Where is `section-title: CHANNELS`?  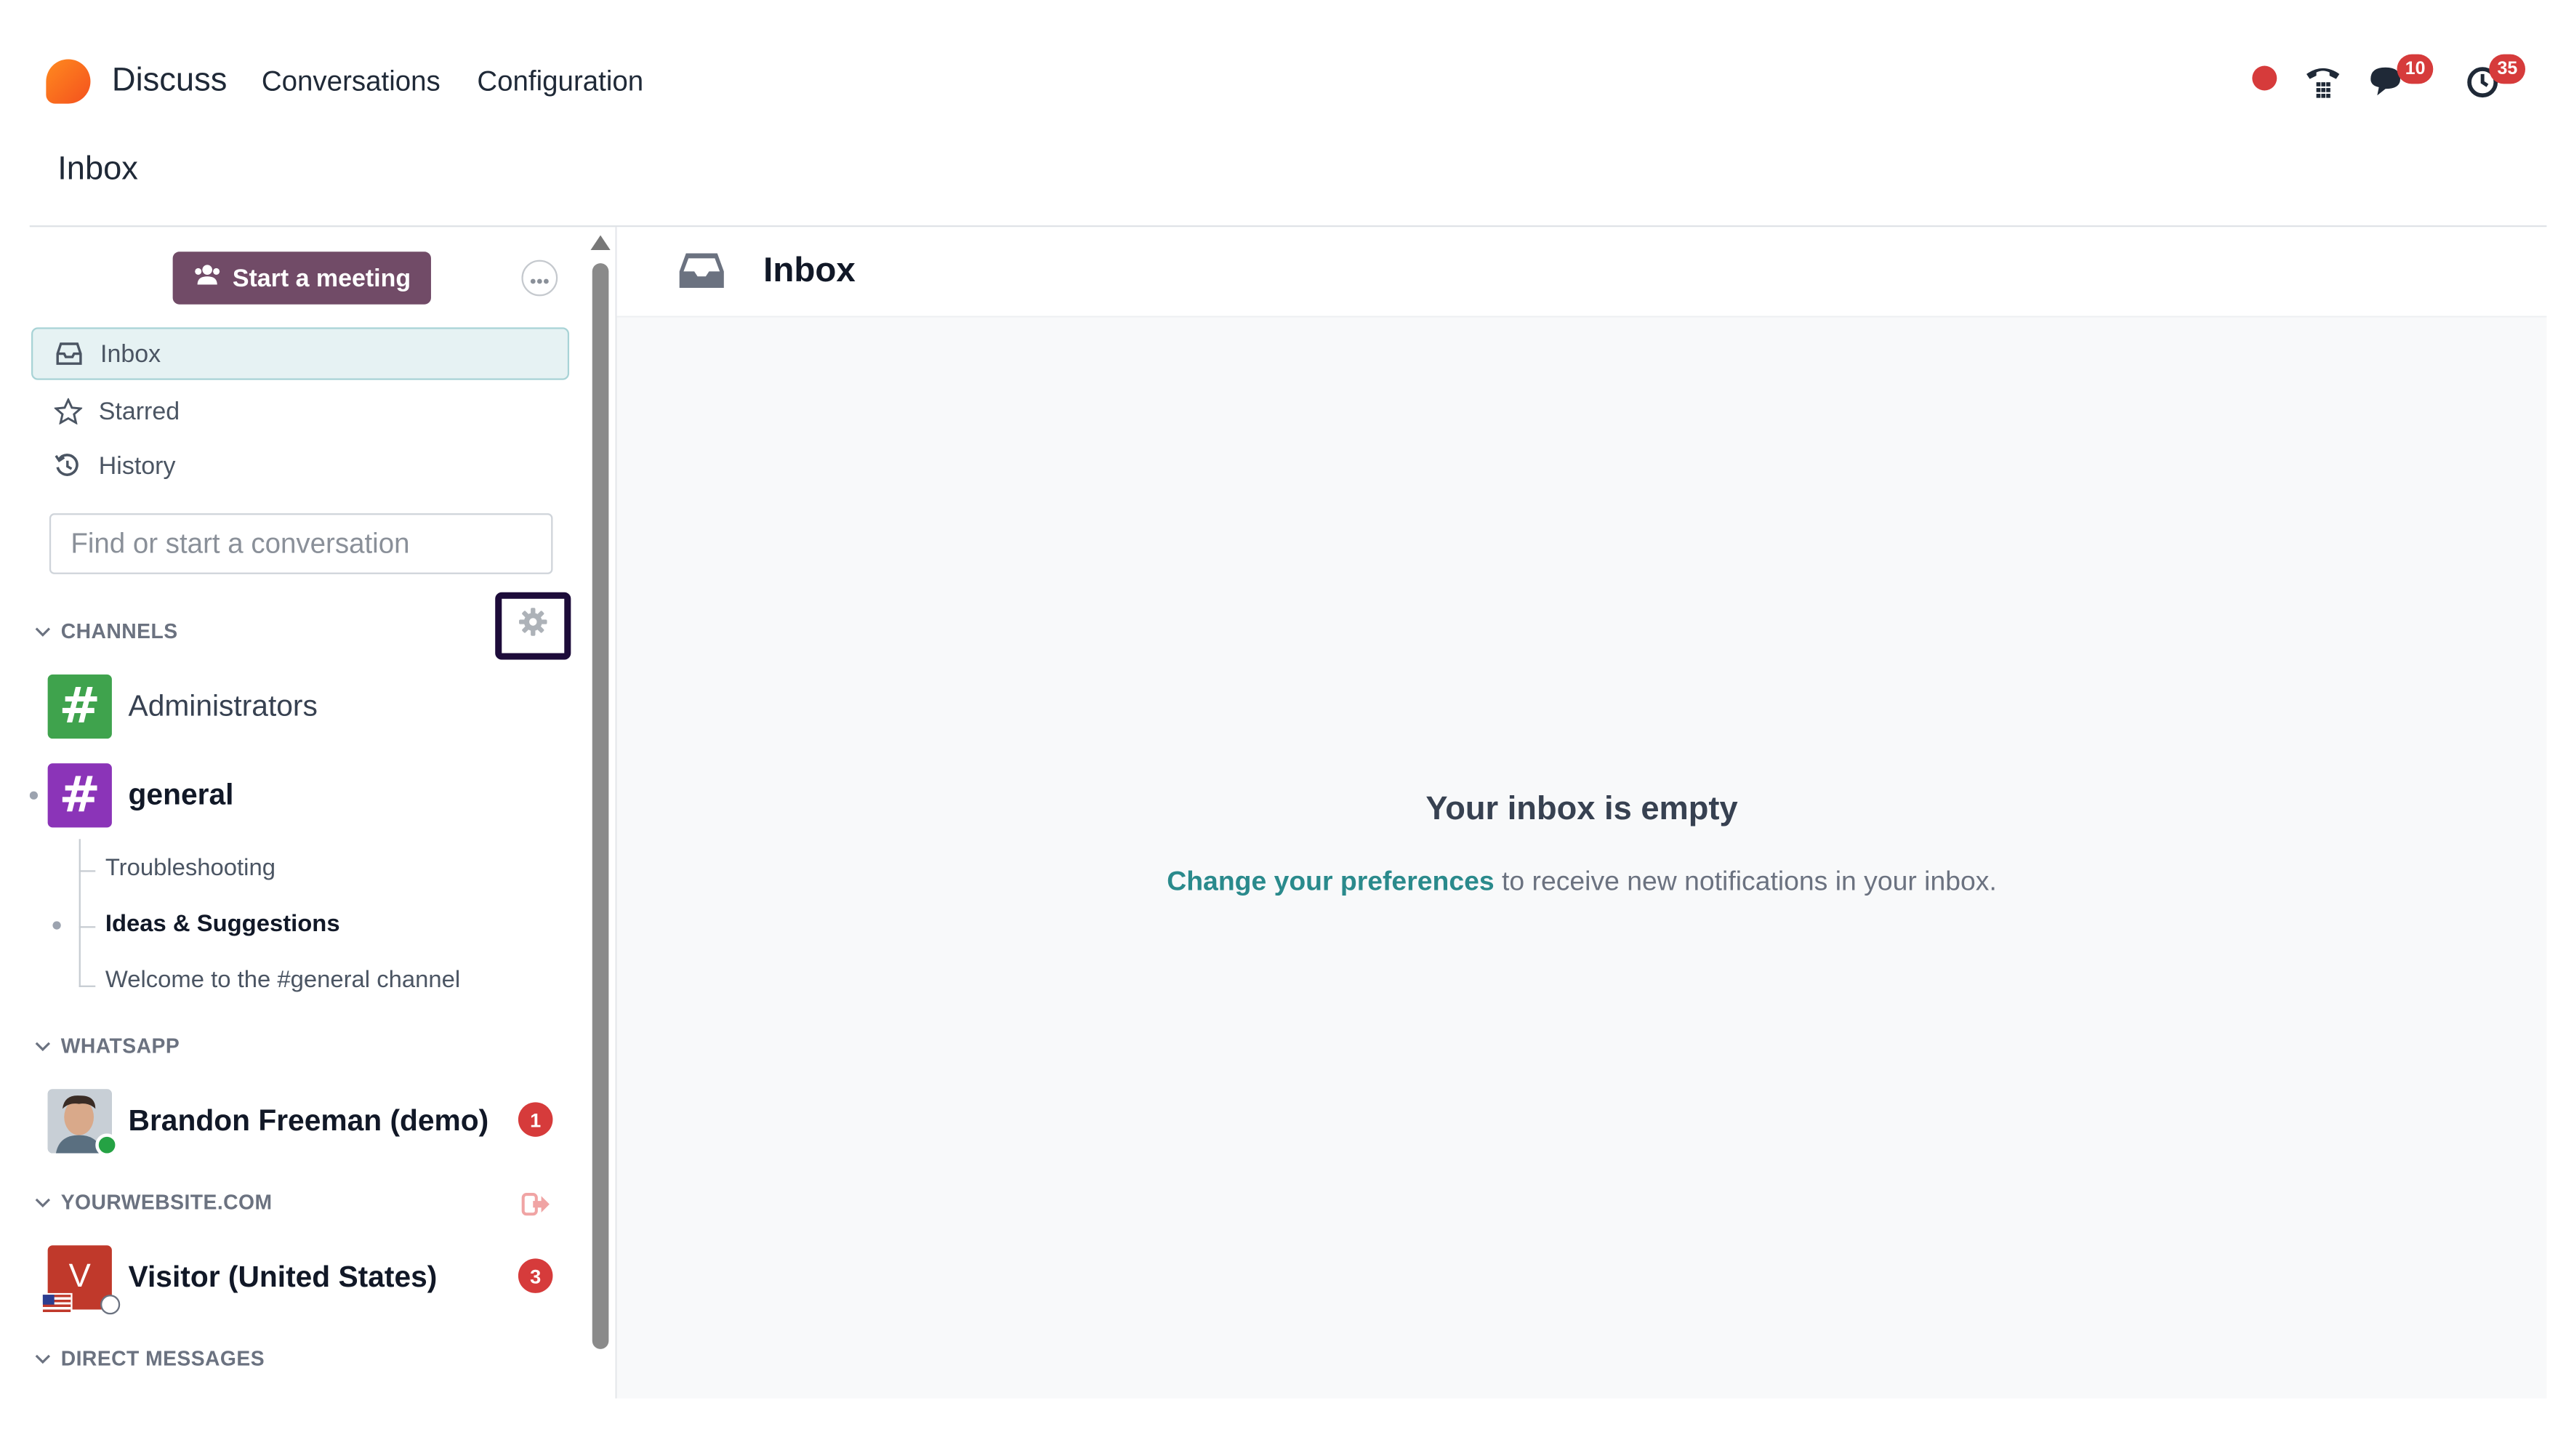 section-title: CHANNELS is located at coordinates (119, 631).